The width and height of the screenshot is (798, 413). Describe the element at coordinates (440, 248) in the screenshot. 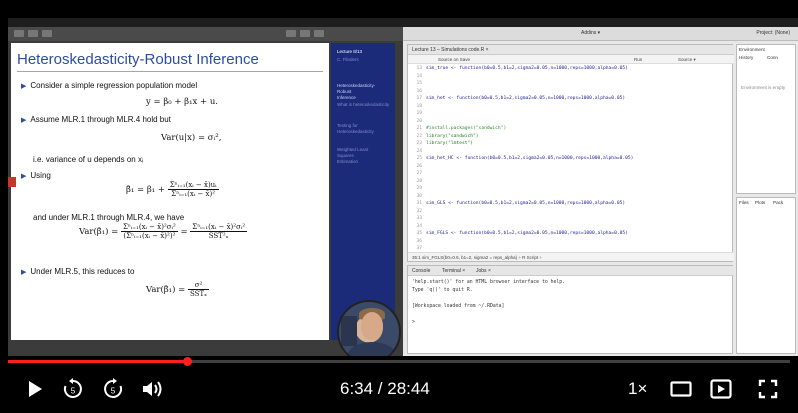

I see `code-text: sim_FGLS()` at that location.